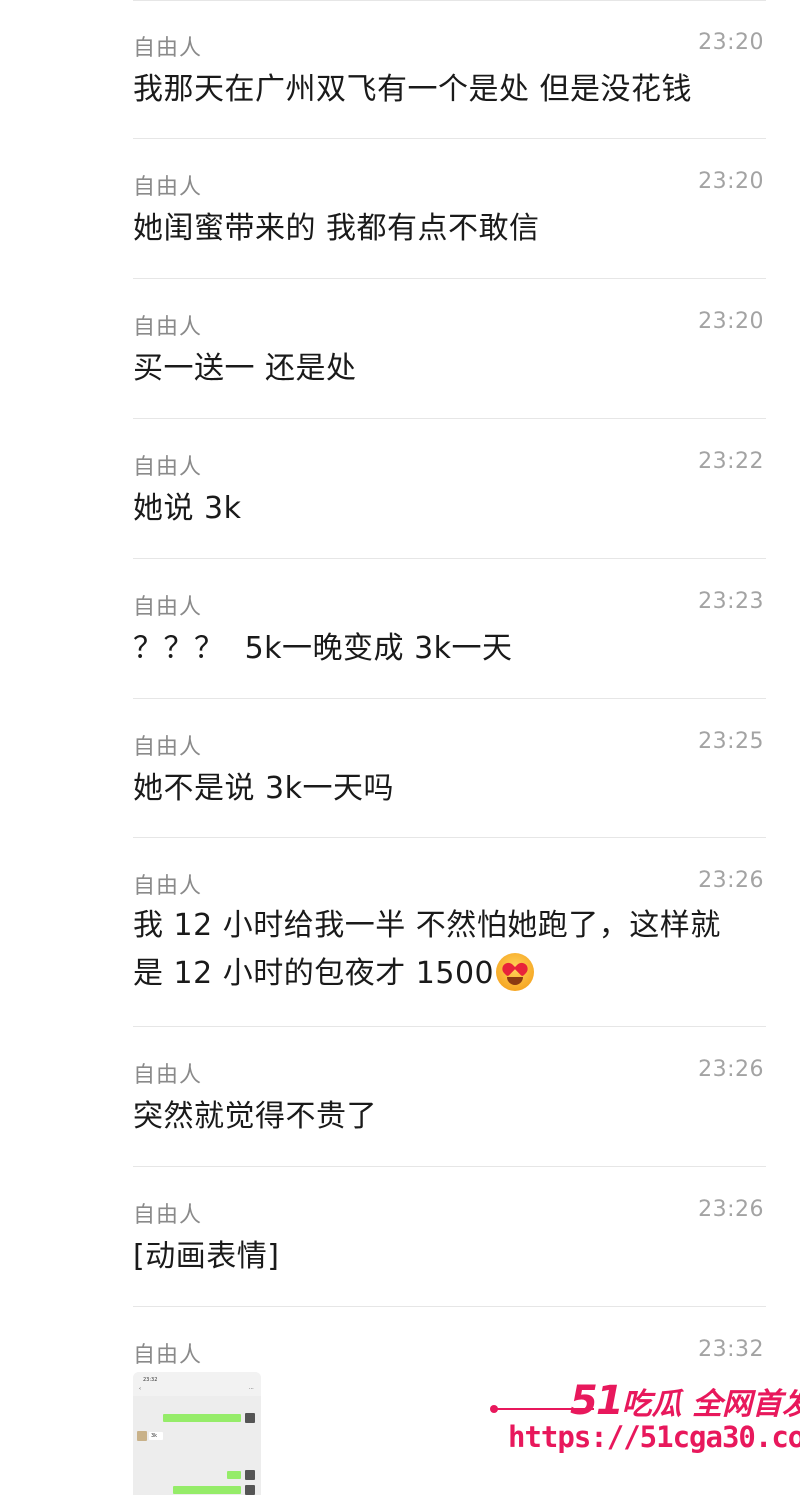 The image size is (800, 1495). Describe the element at coordinates (731, 461) in the screenshot. I see `message-time: 23:22` at that location.